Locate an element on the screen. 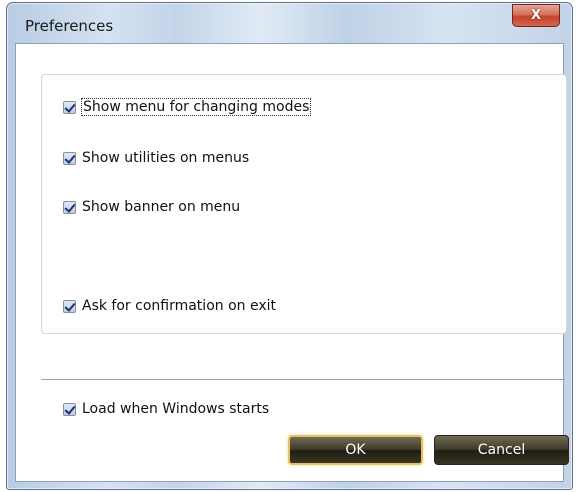  option-label: Show menu for changing modes is located at coordinates (196, 107).